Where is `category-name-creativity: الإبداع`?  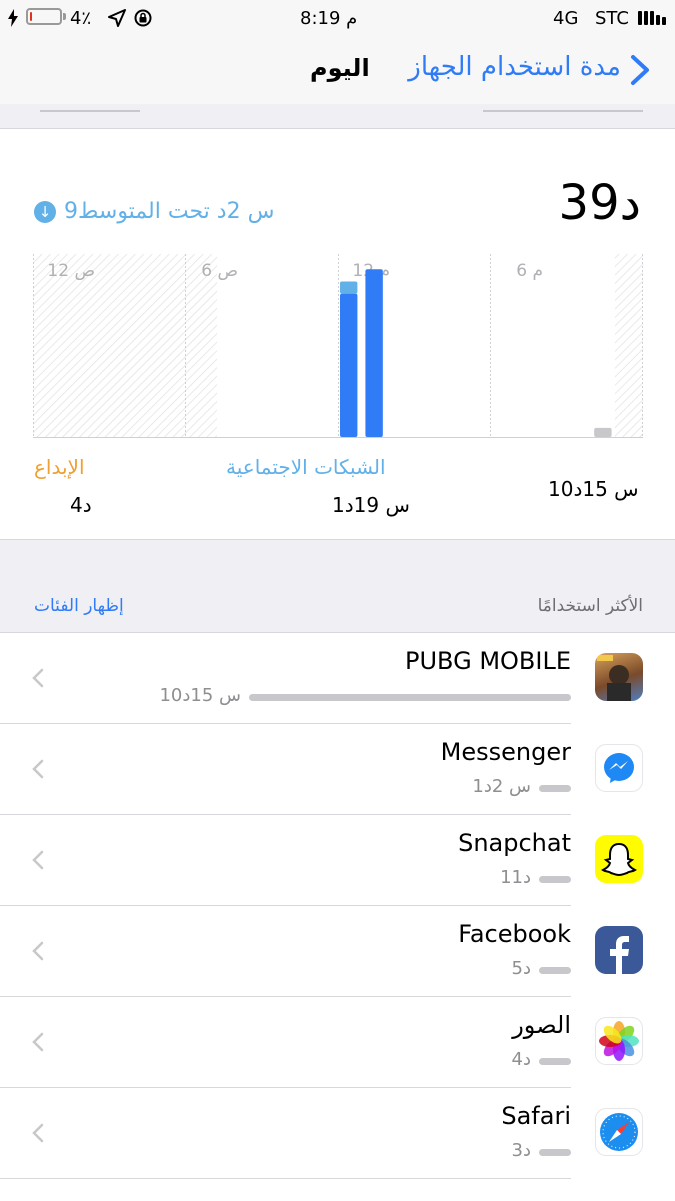
category-name-creativity: الإبداع is located at coordinates (59, 467).